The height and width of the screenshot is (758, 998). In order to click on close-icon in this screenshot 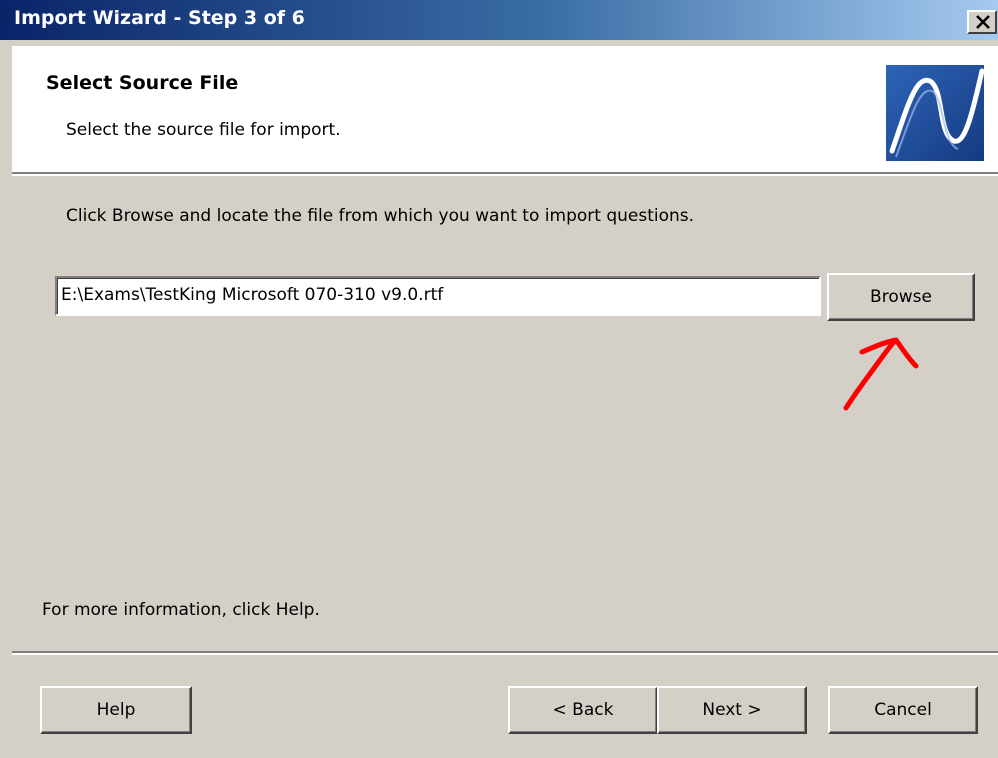, I will do `click(983, 22)`.